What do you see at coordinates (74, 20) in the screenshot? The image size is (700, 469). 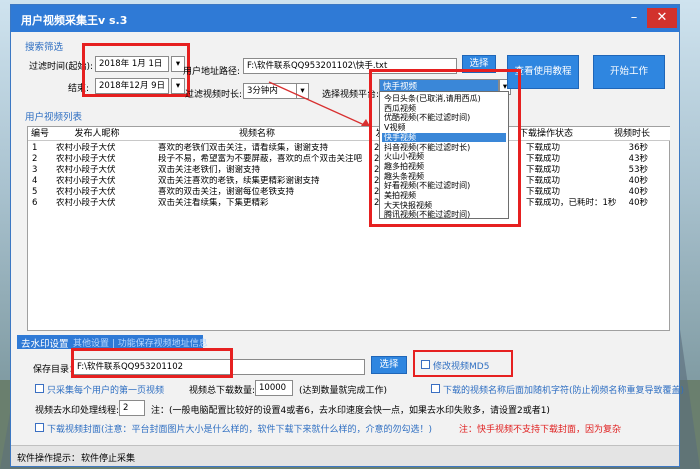 I see `window-title: 用户视频采集王v s.3` at bounding box center [74, 20].